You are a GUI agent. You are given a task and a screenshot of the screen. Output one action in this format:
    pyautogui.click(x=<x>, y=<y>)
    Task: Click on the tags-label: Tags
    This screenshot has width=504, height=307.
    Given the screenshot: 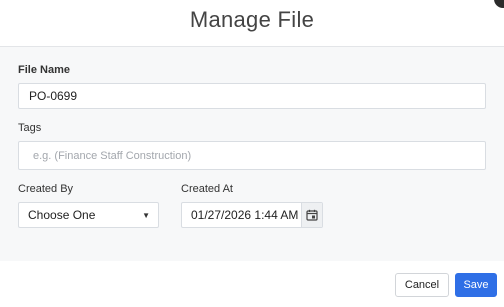 What is the action you would take?
    pyautogui.click(x=30, y=128)
    